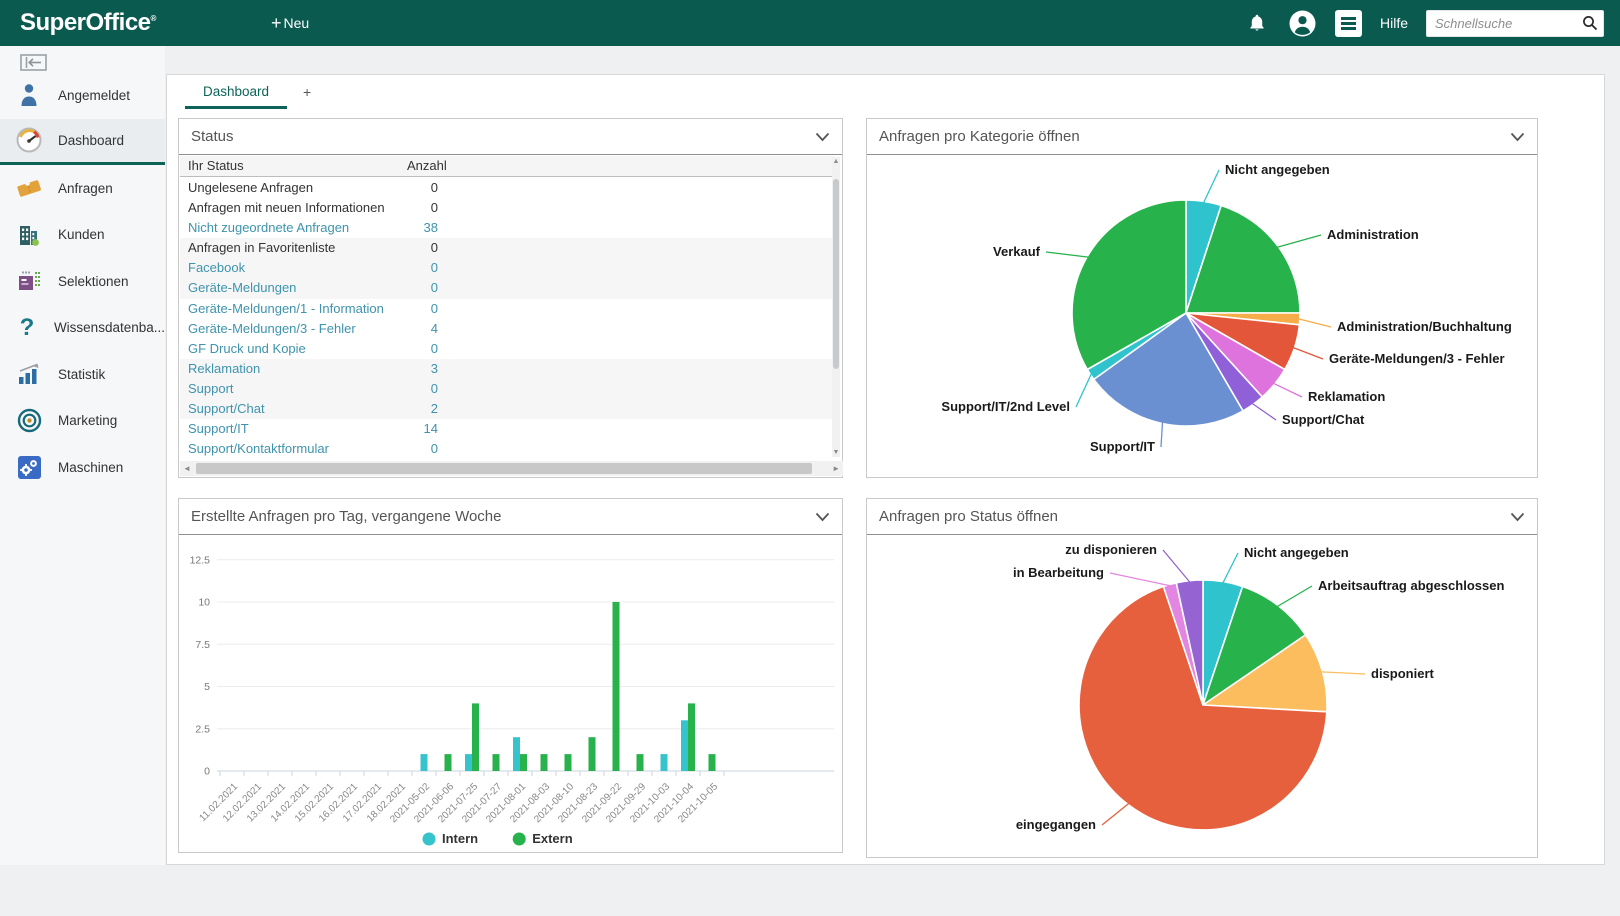 This screenshot has height=916, width=1620. I want to click on status-vertical-scrollbar: ▲ ▼, so click(836, 307).